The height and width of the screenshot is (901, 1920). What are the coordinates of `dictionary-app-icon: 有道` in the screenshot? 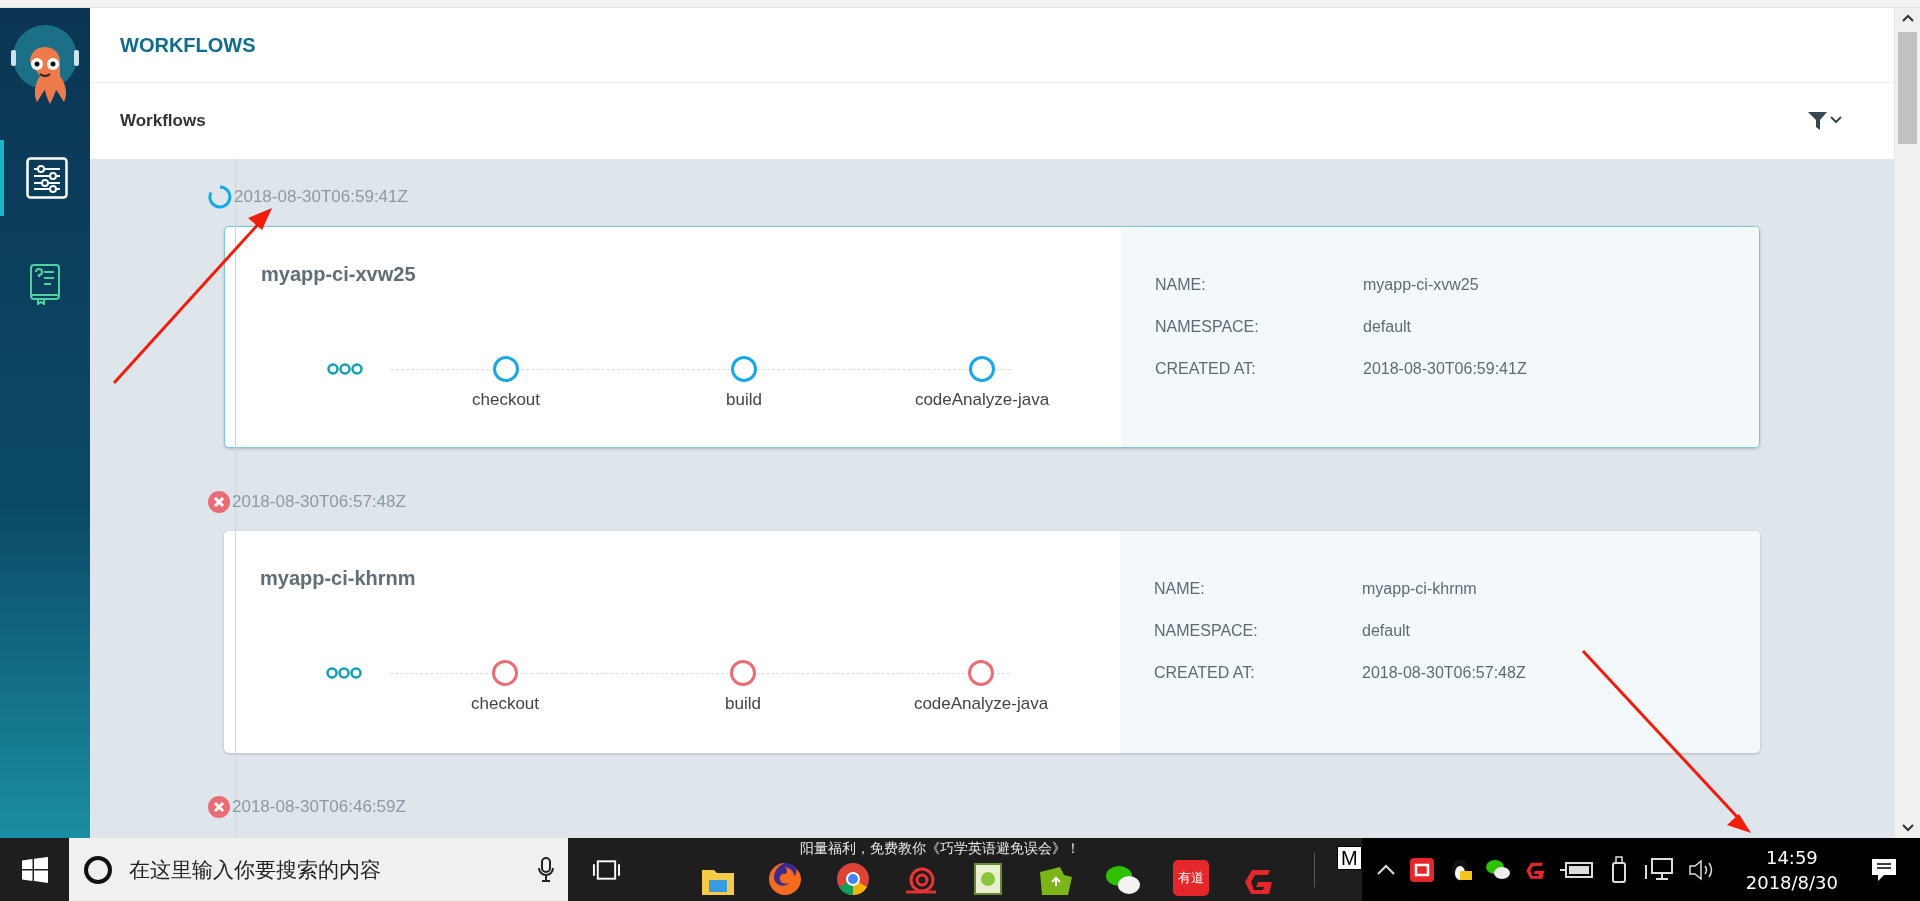 It's located at (1190, 878).